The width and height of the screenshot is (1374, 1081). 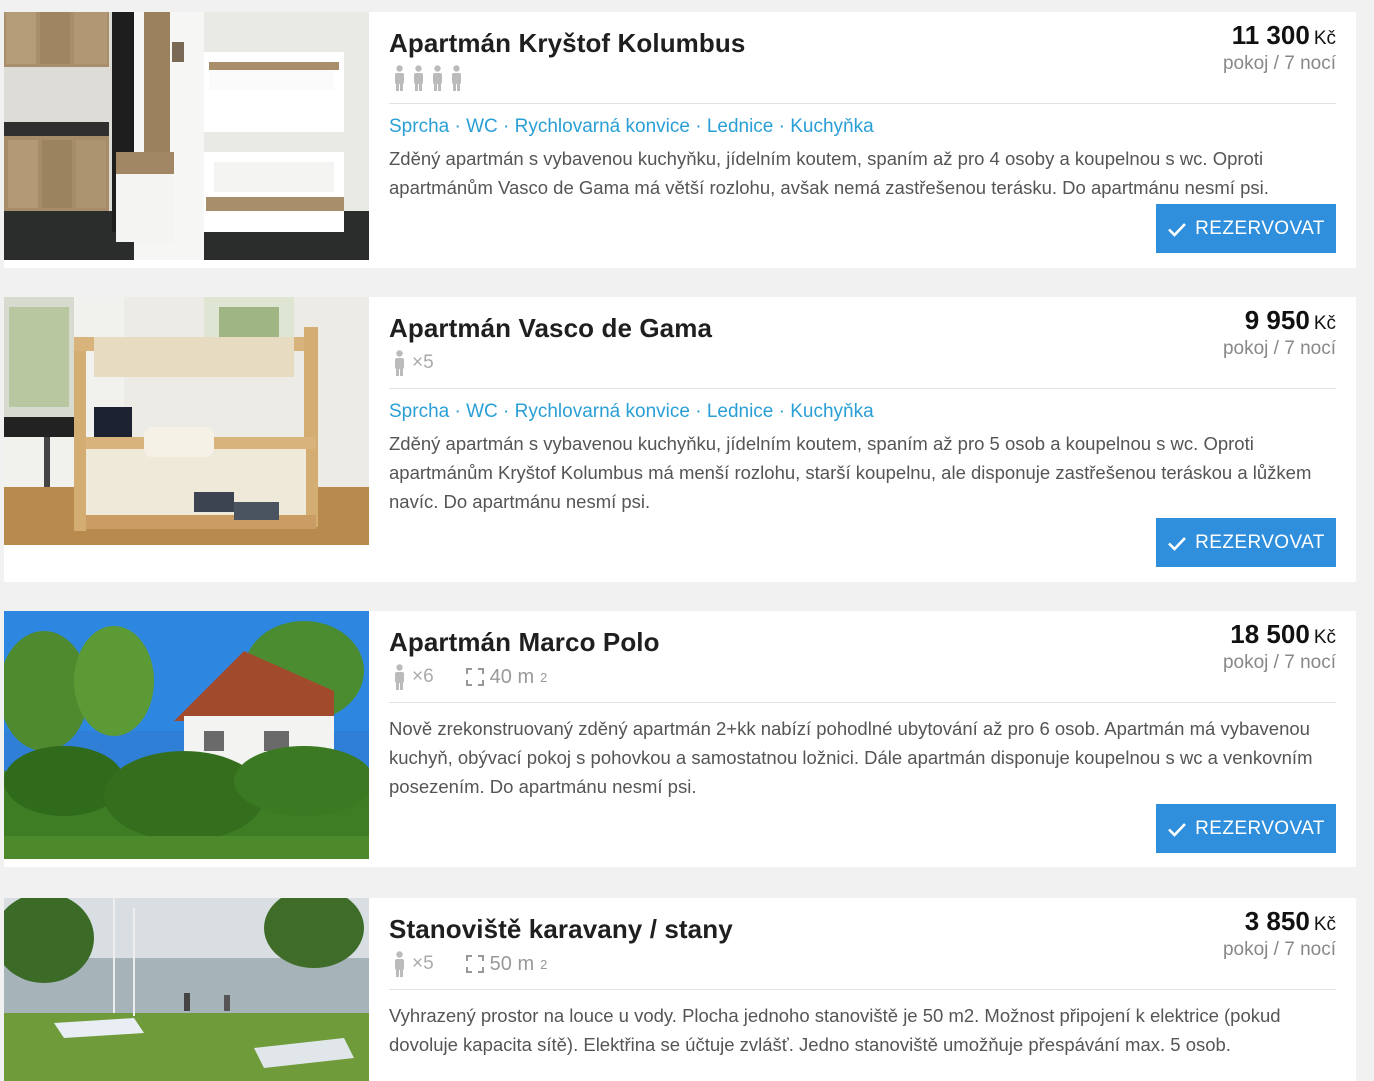 I want to click on area: 40 m 2, so click(x=506, y=677).